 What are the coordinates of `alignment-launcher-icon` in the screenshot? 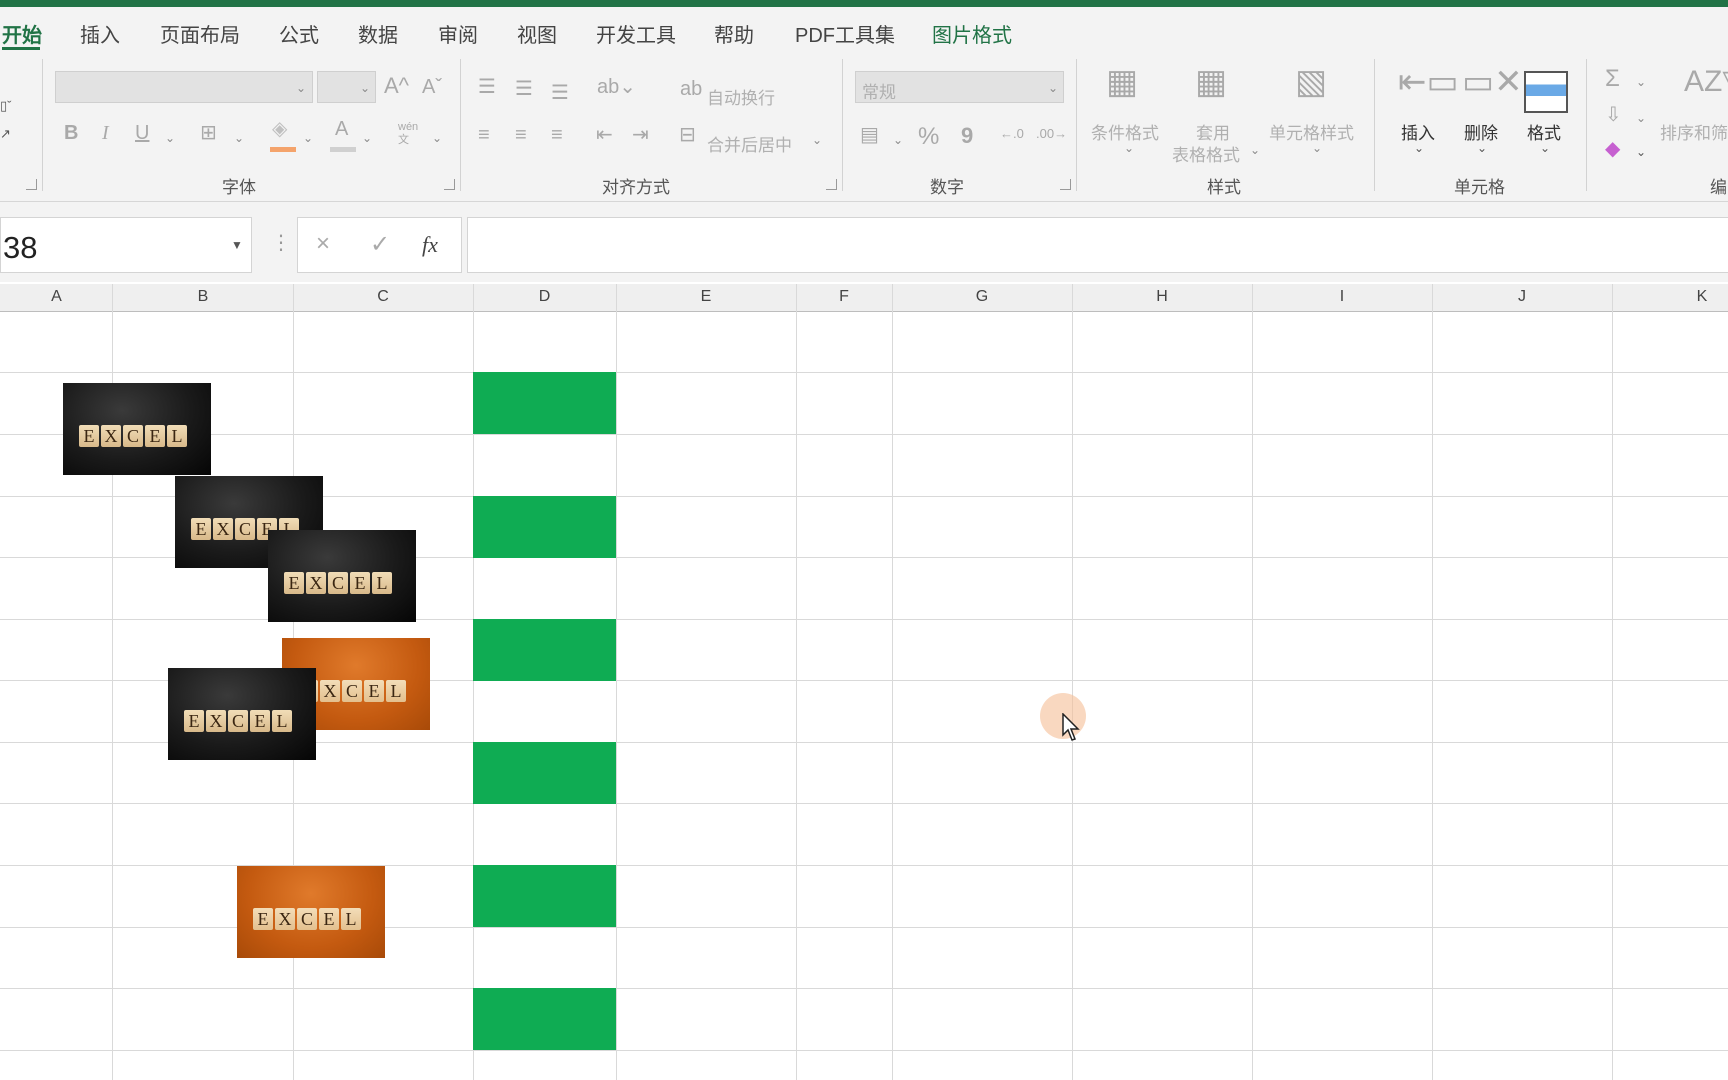 It's located at (831, 184).